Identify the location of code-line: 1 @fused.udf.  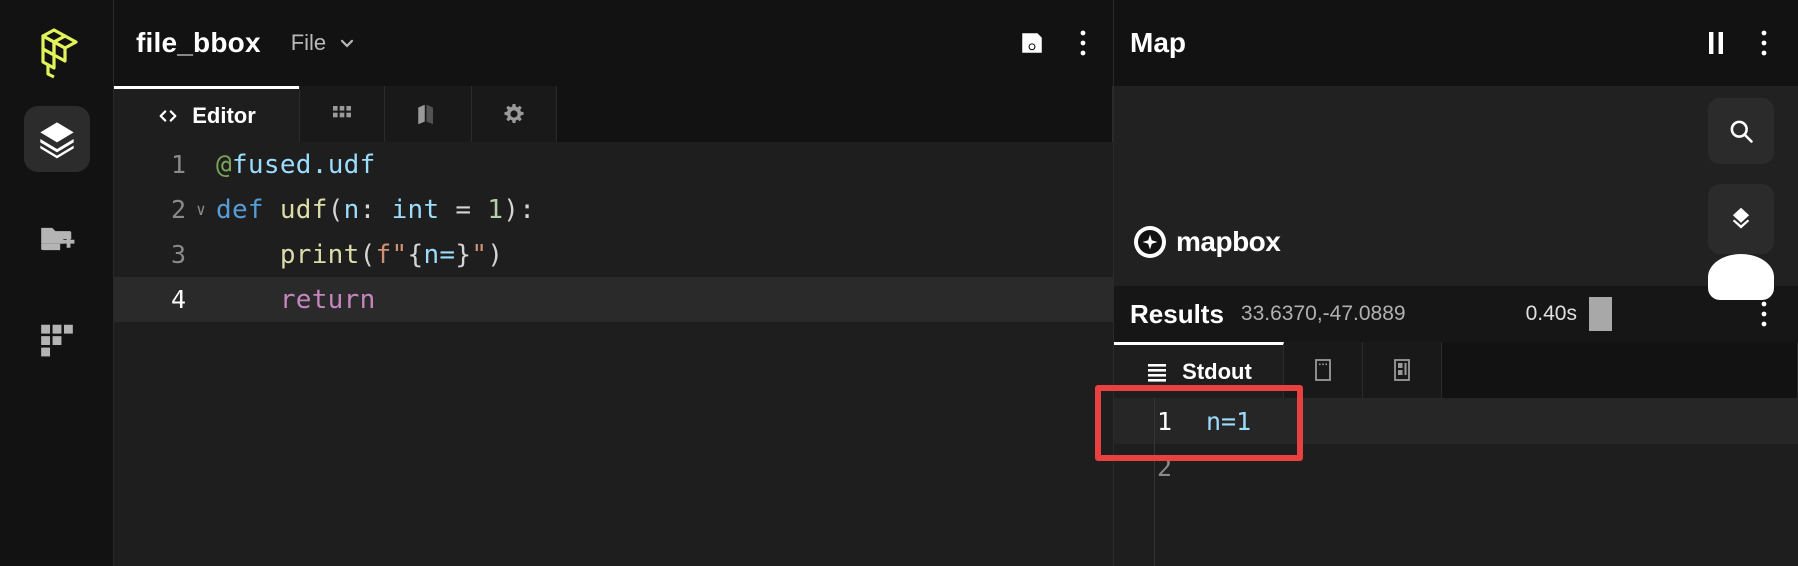
(613, 164).